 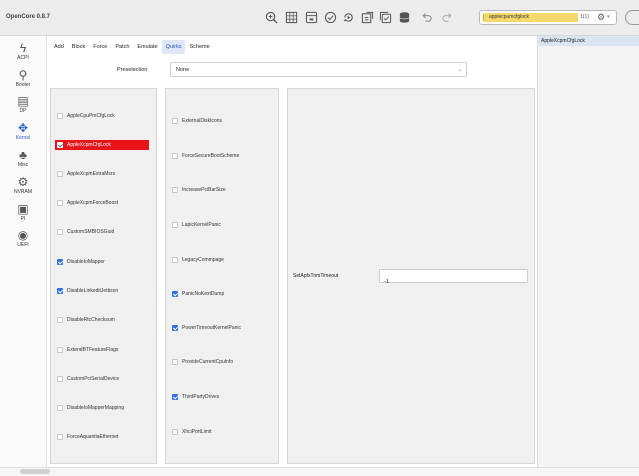 I want to click on sidebar-item-label: Misc, so click(x=23, y=165).